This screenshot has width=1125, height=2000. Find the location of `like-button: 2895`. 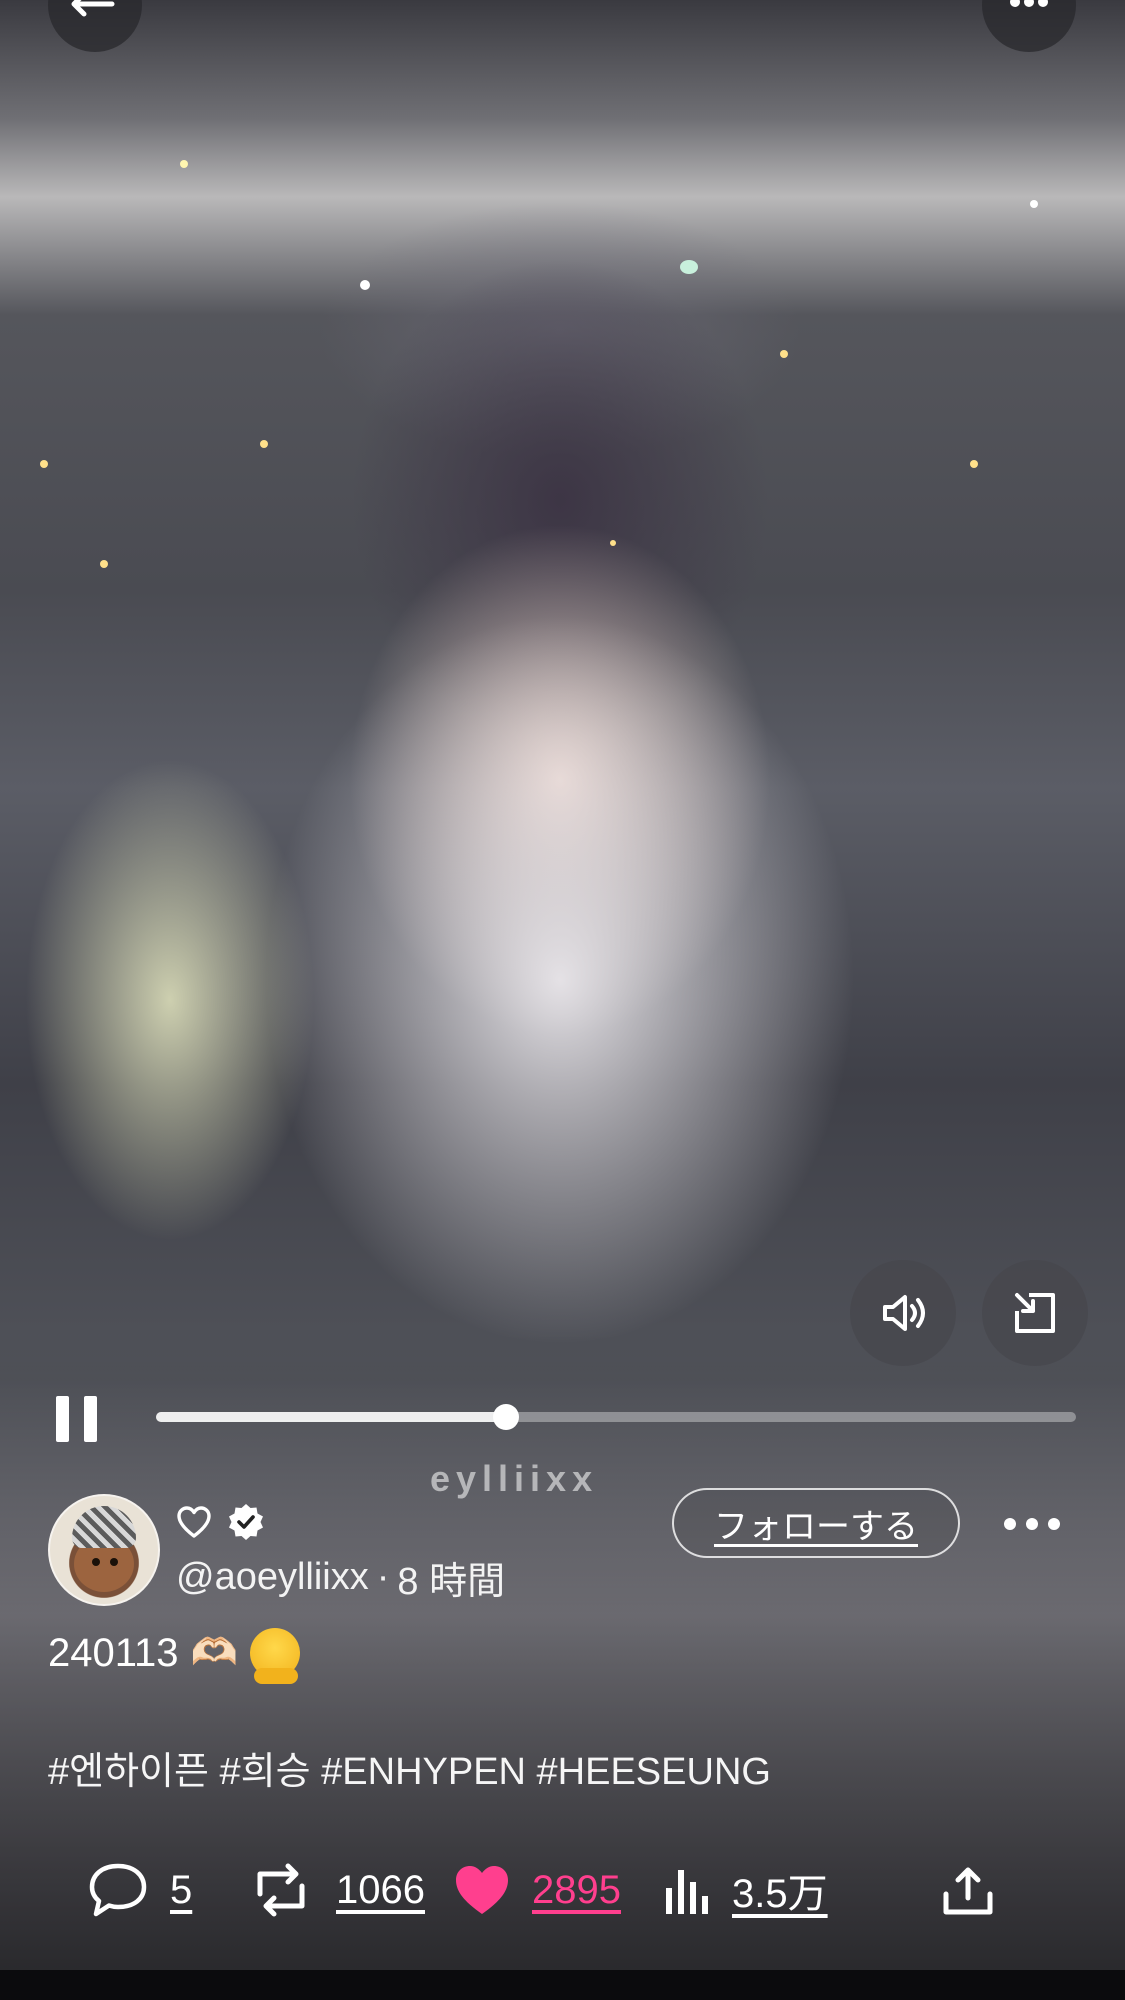

like-button: 2895 is located at coordinates (536, 1890).